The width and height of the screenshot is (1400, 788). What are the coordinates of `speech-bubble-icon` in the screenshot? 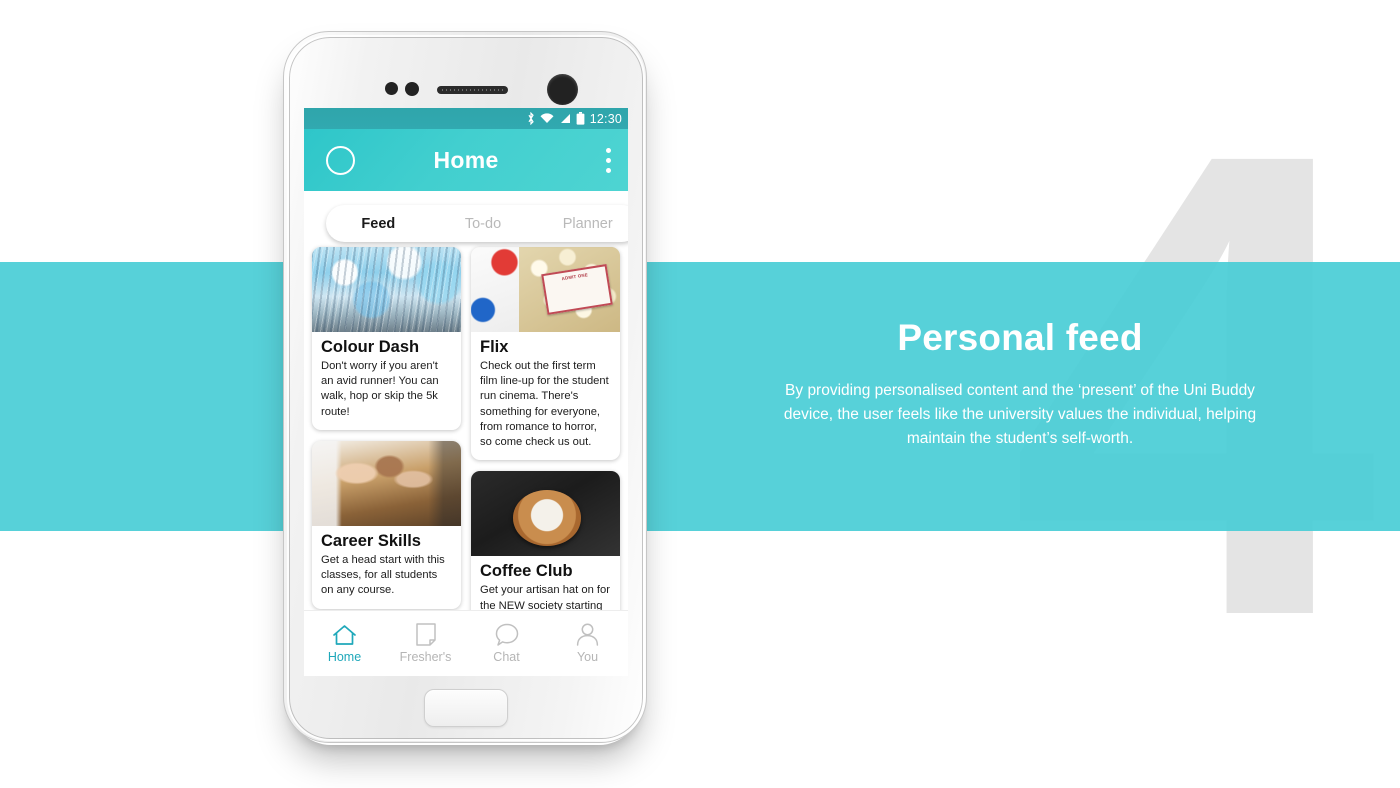 It's located at (506, 634).